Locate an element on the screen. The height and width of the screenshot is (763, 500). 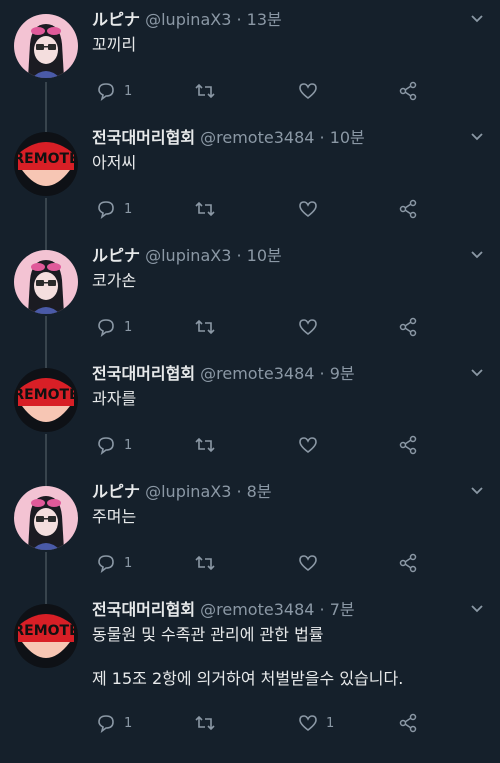
tweet-actions: 1 1 is located at coordinates (262, 724).